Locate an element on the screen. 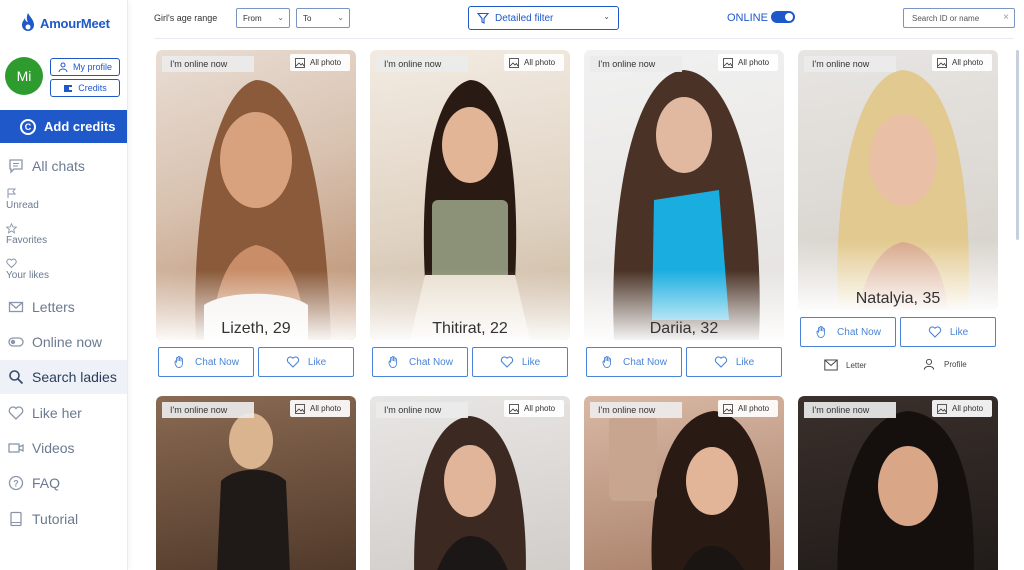 The height and width of the screenshot is (570, 1024). search-id-input: Search ID or name × is located at coordinates (959, 18).